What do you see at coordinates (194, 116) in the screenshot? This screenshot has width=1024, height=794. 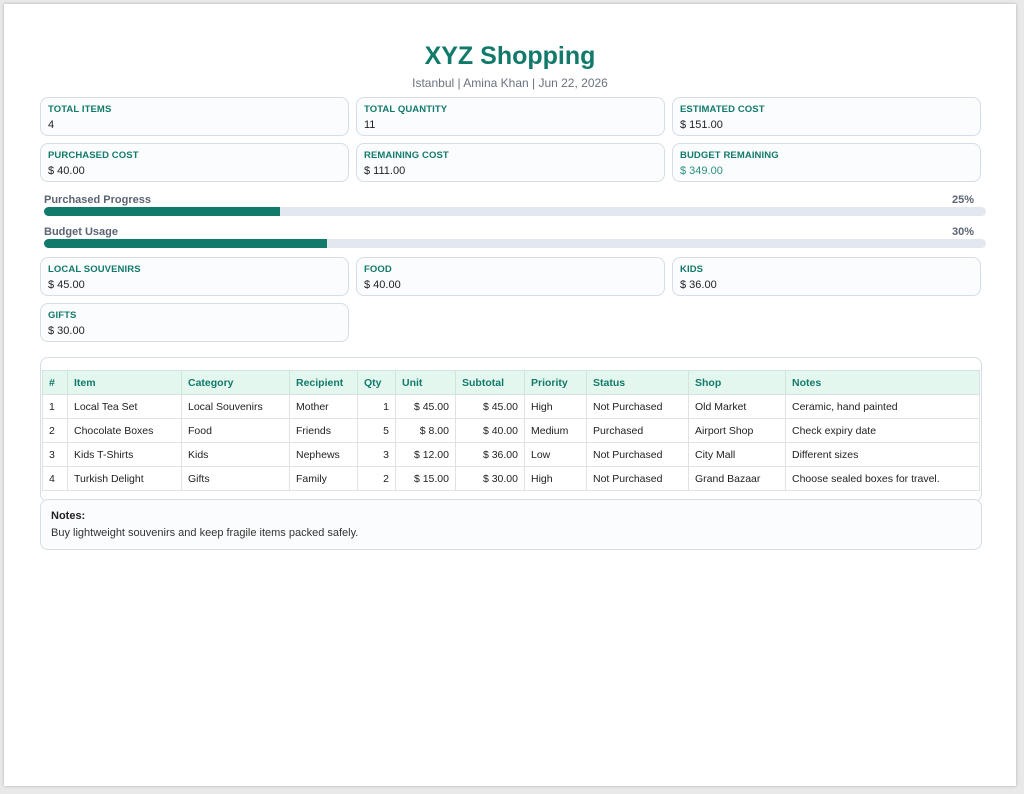 I see `summary-card-total-items: TOTAL ITEMS 4` at bounding box center [194, 116].